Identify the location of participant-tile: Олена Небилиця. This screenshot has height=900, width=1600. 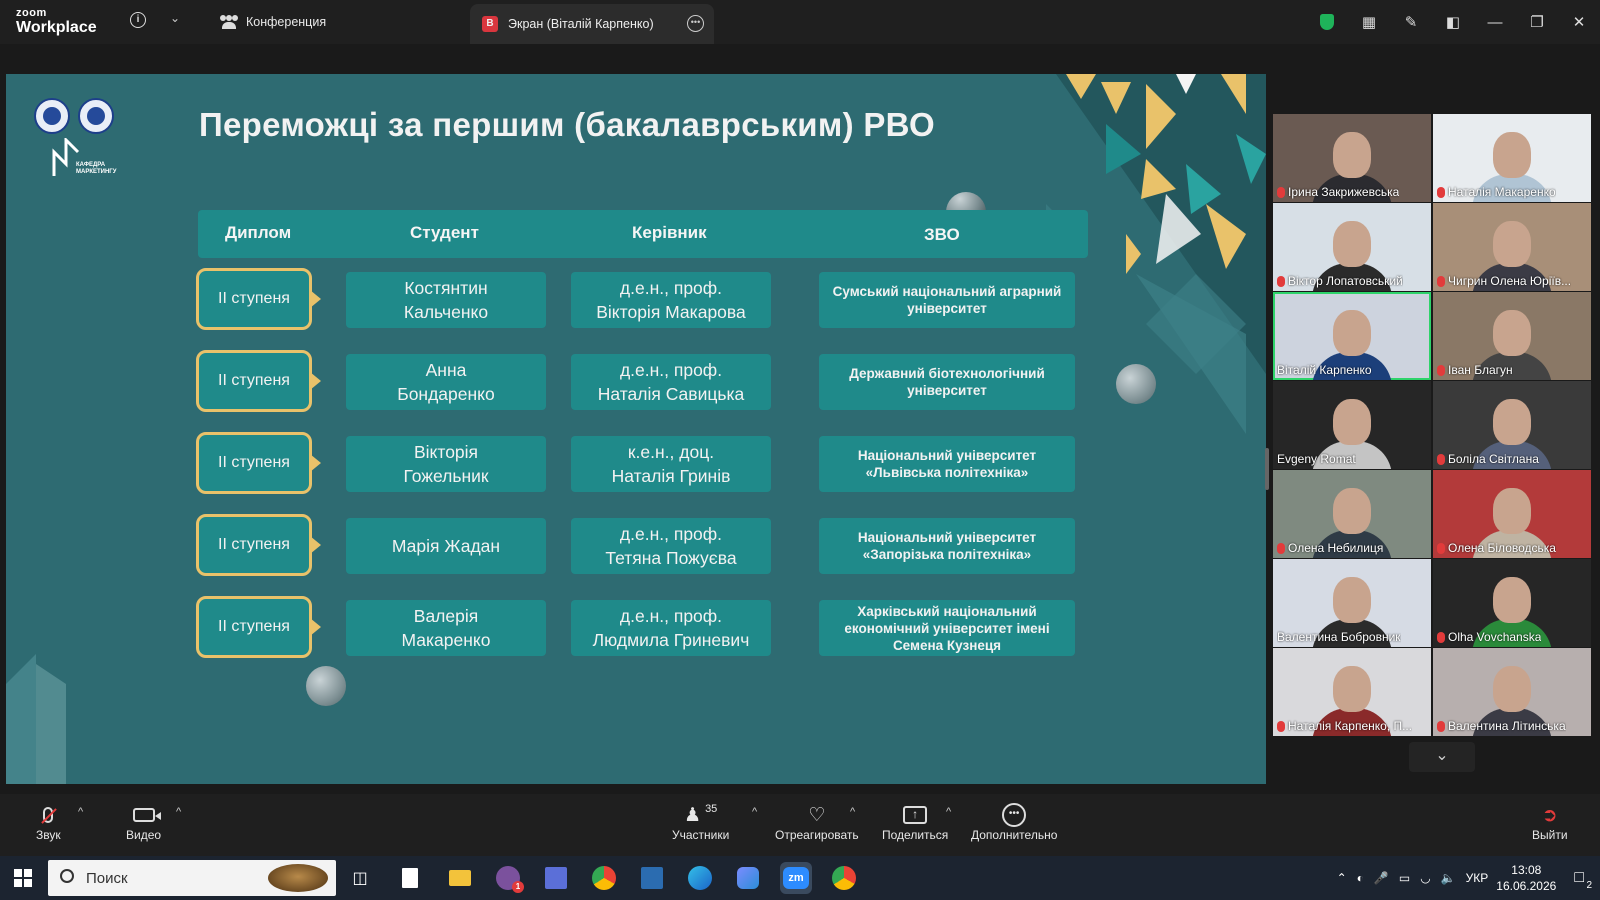
(1352, 514).